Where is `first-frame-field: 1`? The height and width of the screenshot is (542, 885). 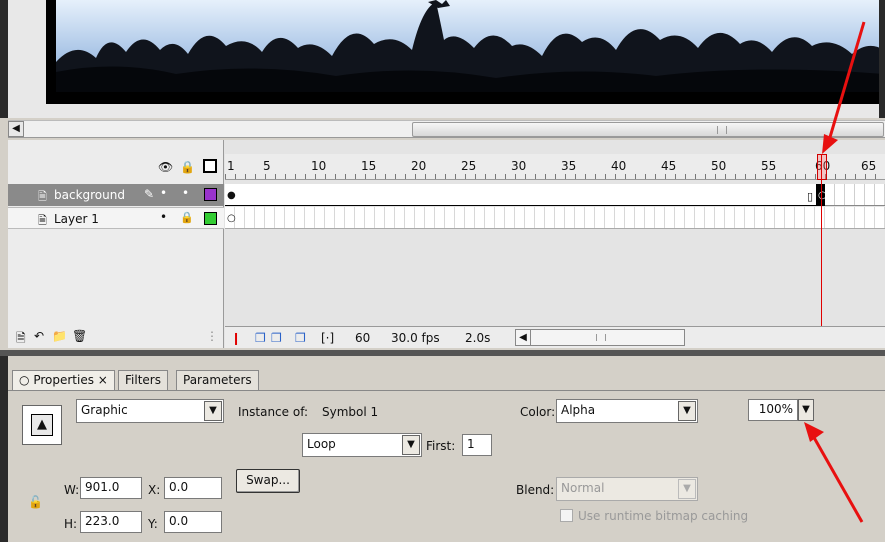 first-frame-field: 1 is located at coordinates (477, 445).